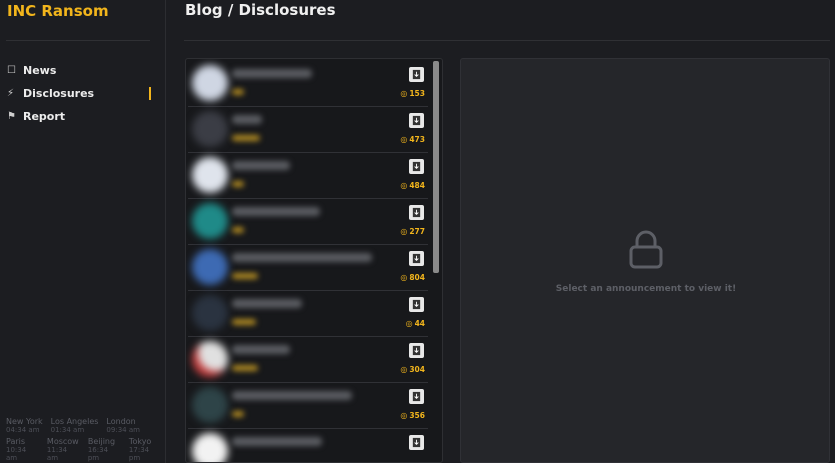 The image size is (835, 463). I want to click on nav-item-report: ⚑ Report, so click(82, 116).